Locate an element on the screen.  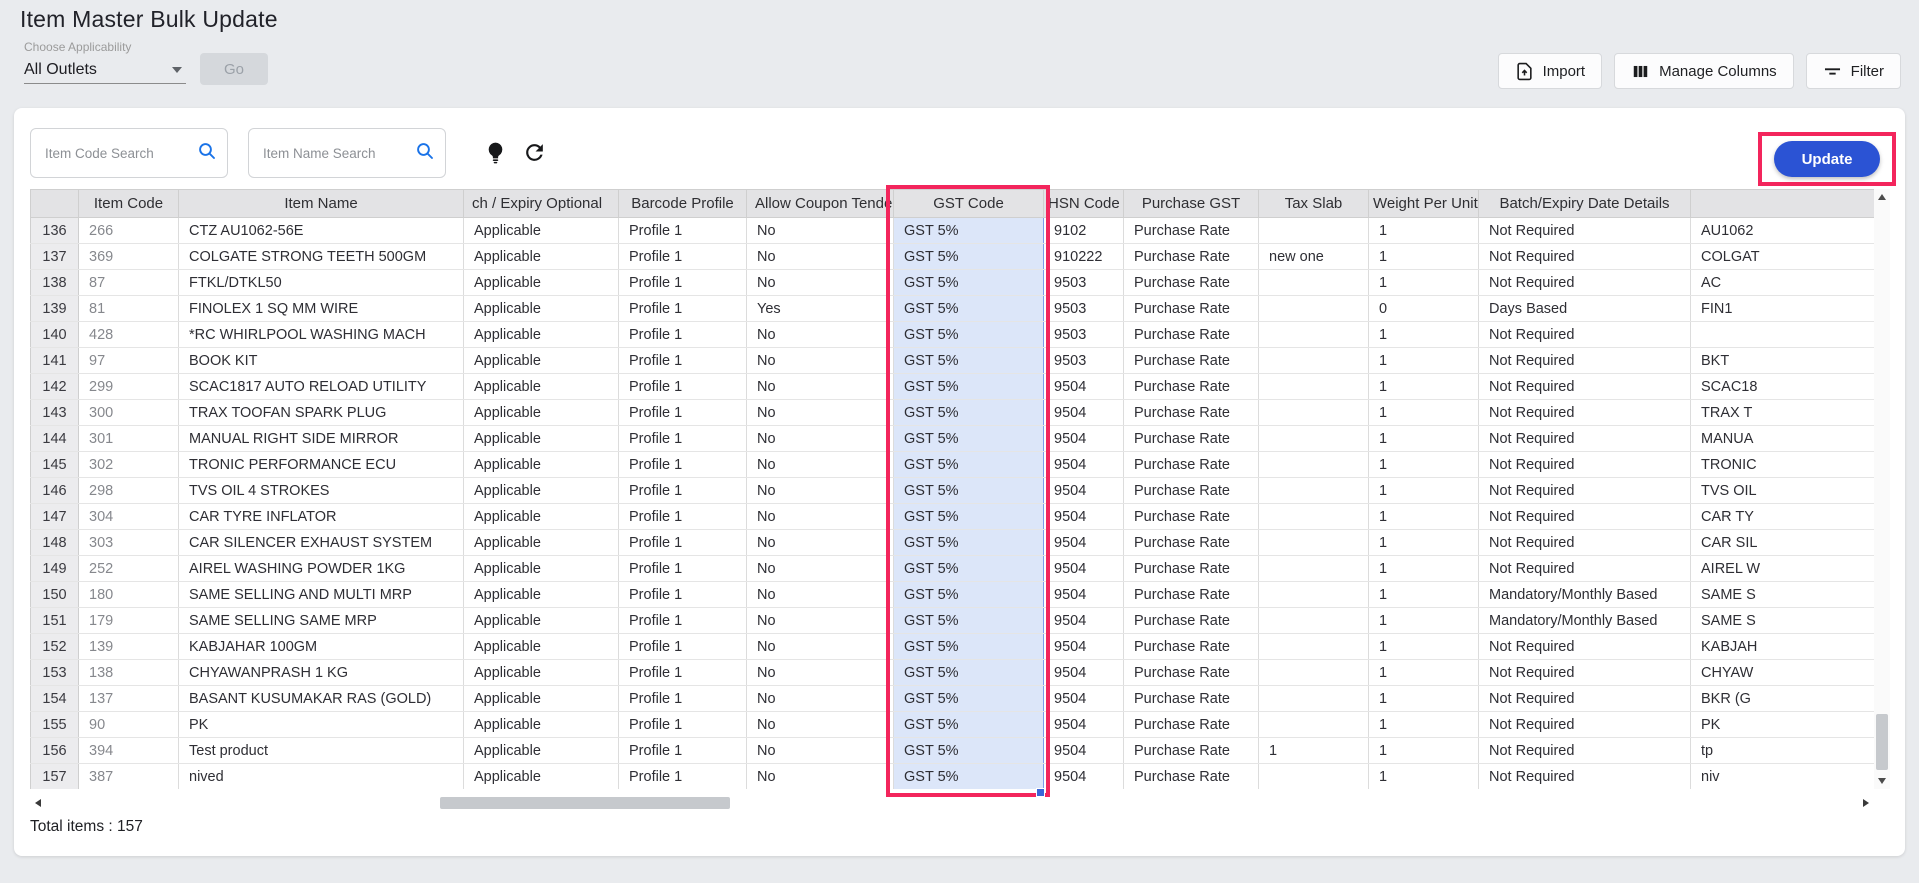
cell-item-code: 180 is located at coordinates (128, 594).